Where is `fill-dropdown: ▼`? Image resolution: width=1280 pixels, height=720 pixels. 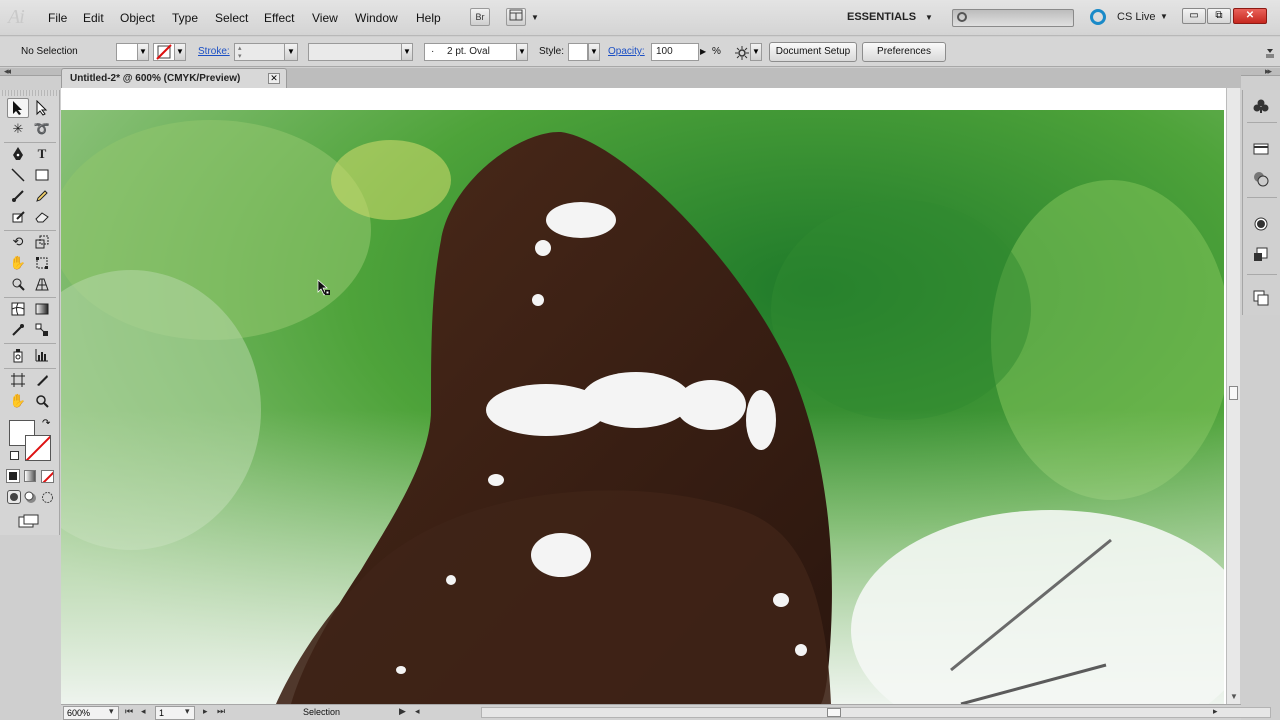
fill-dropdown: ▼ is located at coordinates (143, 52).